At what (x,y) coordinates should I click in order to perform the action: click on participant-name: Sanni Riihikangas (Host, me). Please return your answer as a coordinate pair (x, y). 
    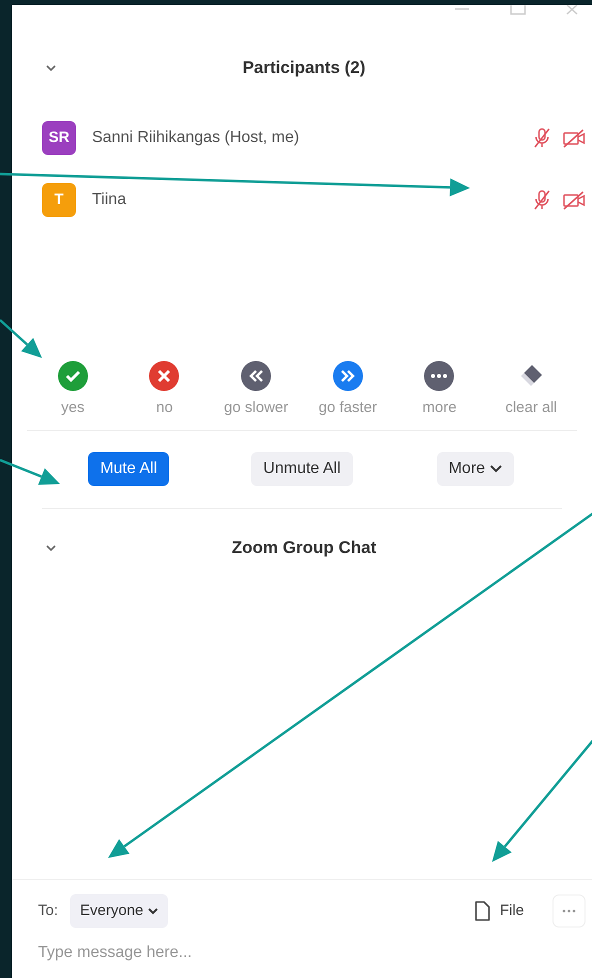
    Looking at the image, I should click on (196, 138).